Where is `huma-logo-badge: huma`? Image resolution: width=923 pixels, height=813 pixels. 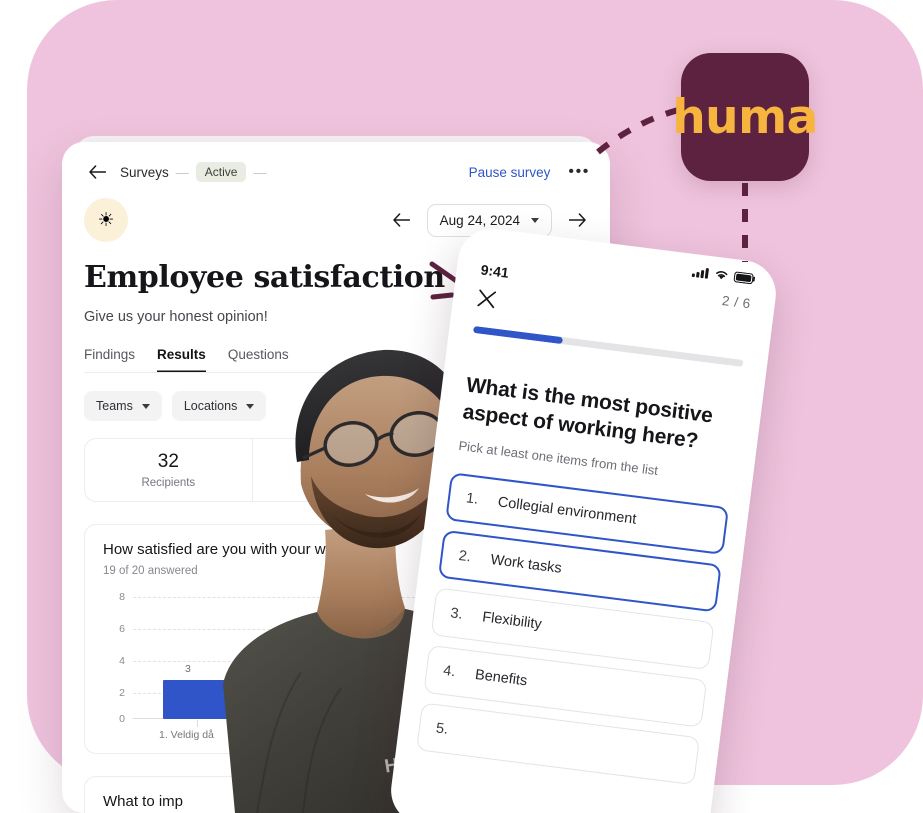
huma-logo-badge: huma is located at coordinates (745, 117).